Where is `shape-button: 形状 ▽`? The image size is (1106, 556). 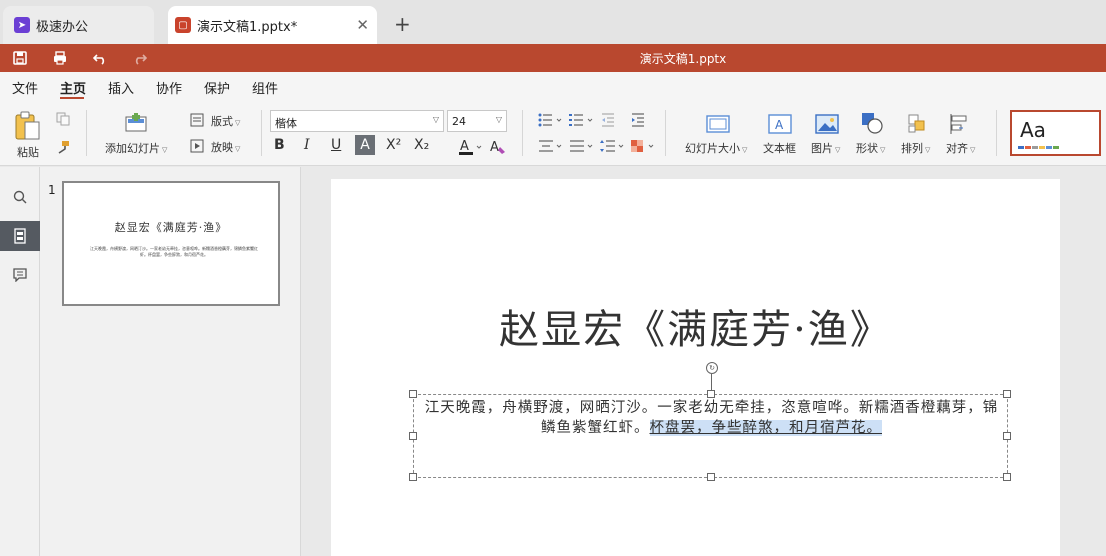
shape-button: 形状 ▽ is located at coordinates (870, 148).